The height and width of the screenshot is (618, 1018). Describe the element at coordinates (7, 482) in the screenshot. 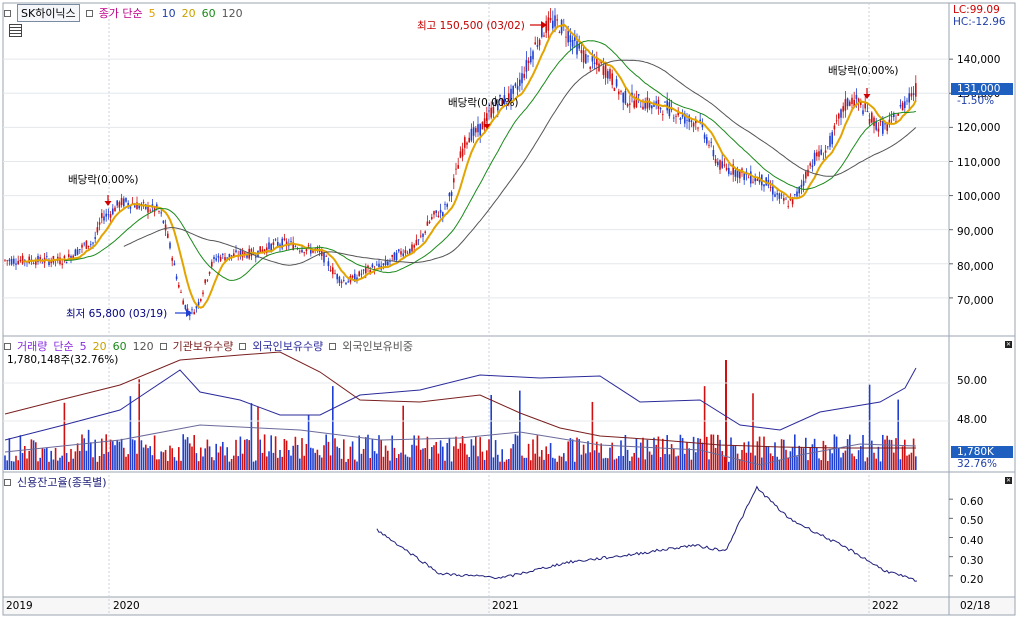

I see `credit-menu-icon` at that location.